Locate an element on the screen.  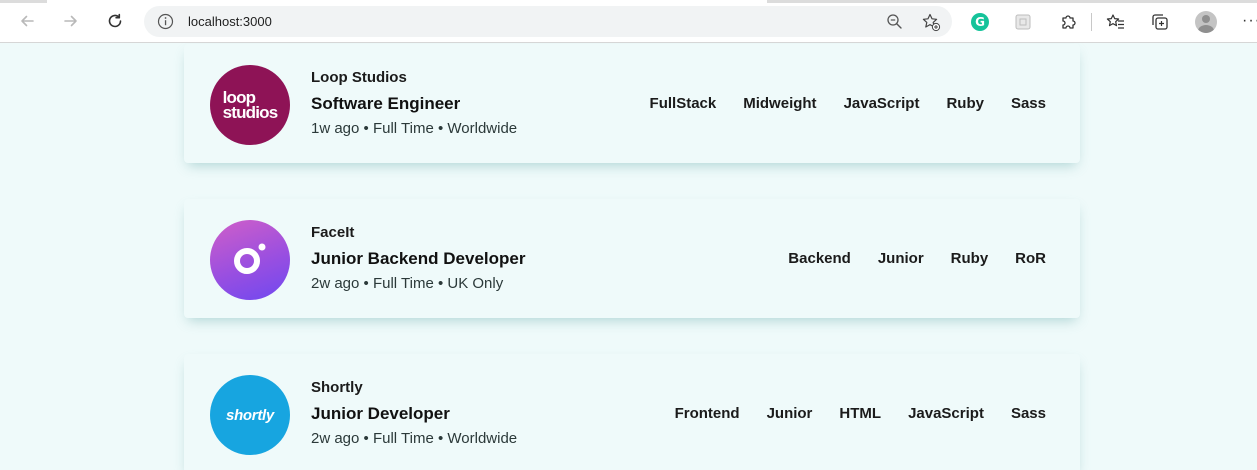
address-bar: localhost:3000 is located at coordinates (548, 21).